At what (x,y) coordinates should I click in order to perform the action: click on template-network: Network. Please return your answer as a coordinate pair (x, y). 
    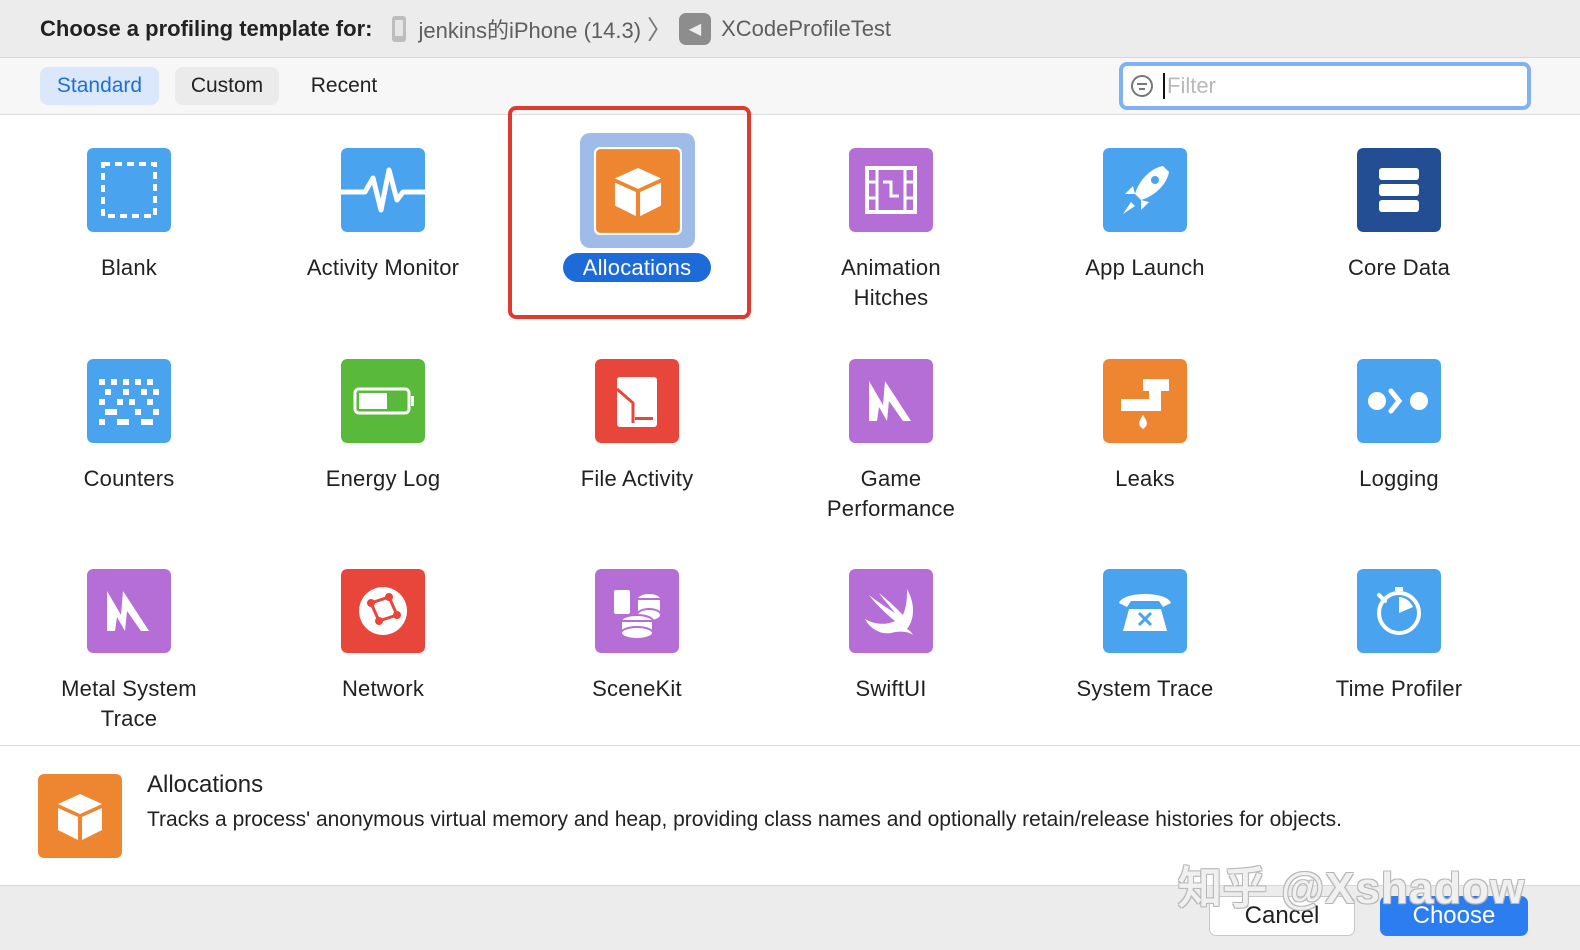
    Looking at the image, I should click on (383, 642).